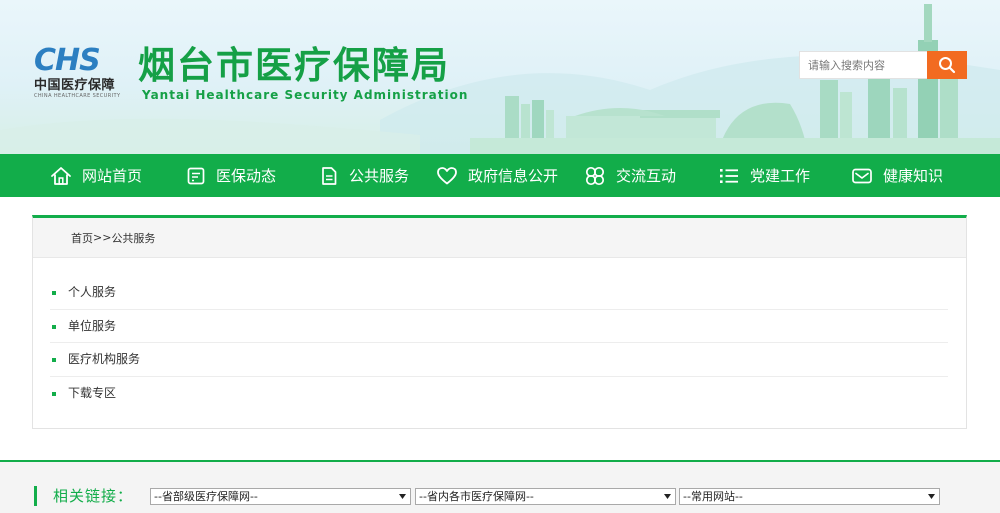 This screenshot has height=513, width=1000. What do you see at coordinates (82, 238) in the screenshot?
I see `breadcrumb-home-link: 首页` at bounding box center [82, 238].